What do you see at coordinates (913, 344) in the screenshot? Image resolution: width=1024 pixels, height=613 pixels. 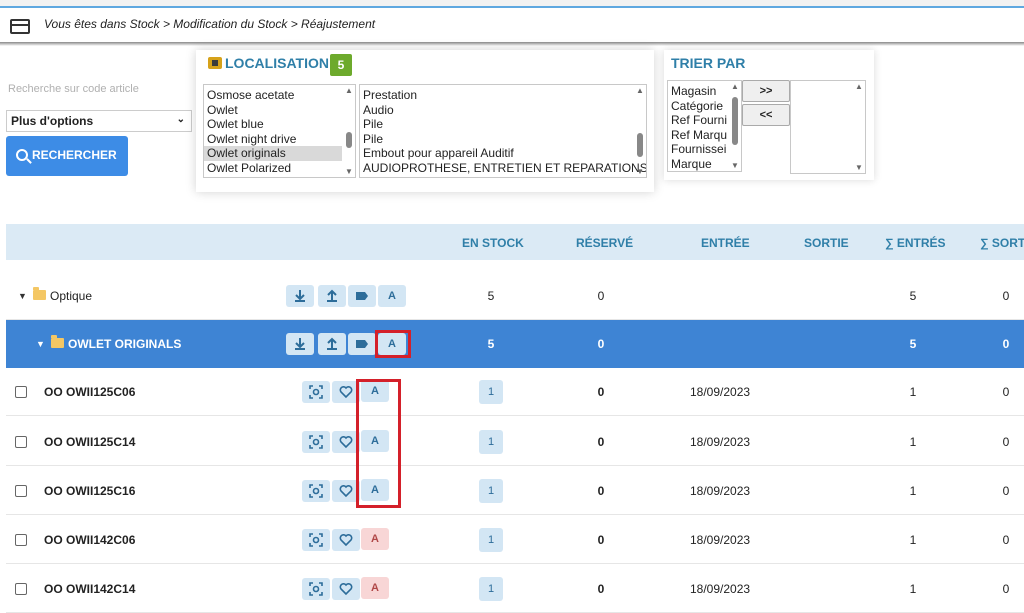 I see `subgroup-sum-entres: 5` at bounding box center [913, 344].